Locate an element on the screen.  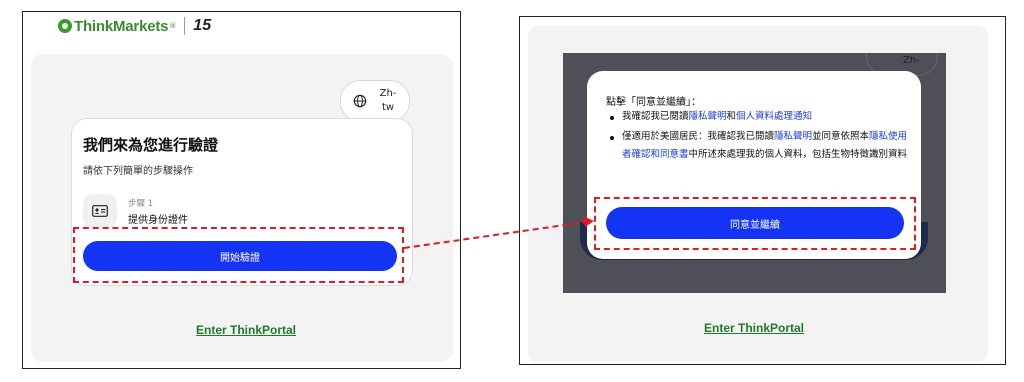
consent-text: 中所述來處理我的個人資料，包括生物特徵識別資料 is located at coordinates (798, 154).